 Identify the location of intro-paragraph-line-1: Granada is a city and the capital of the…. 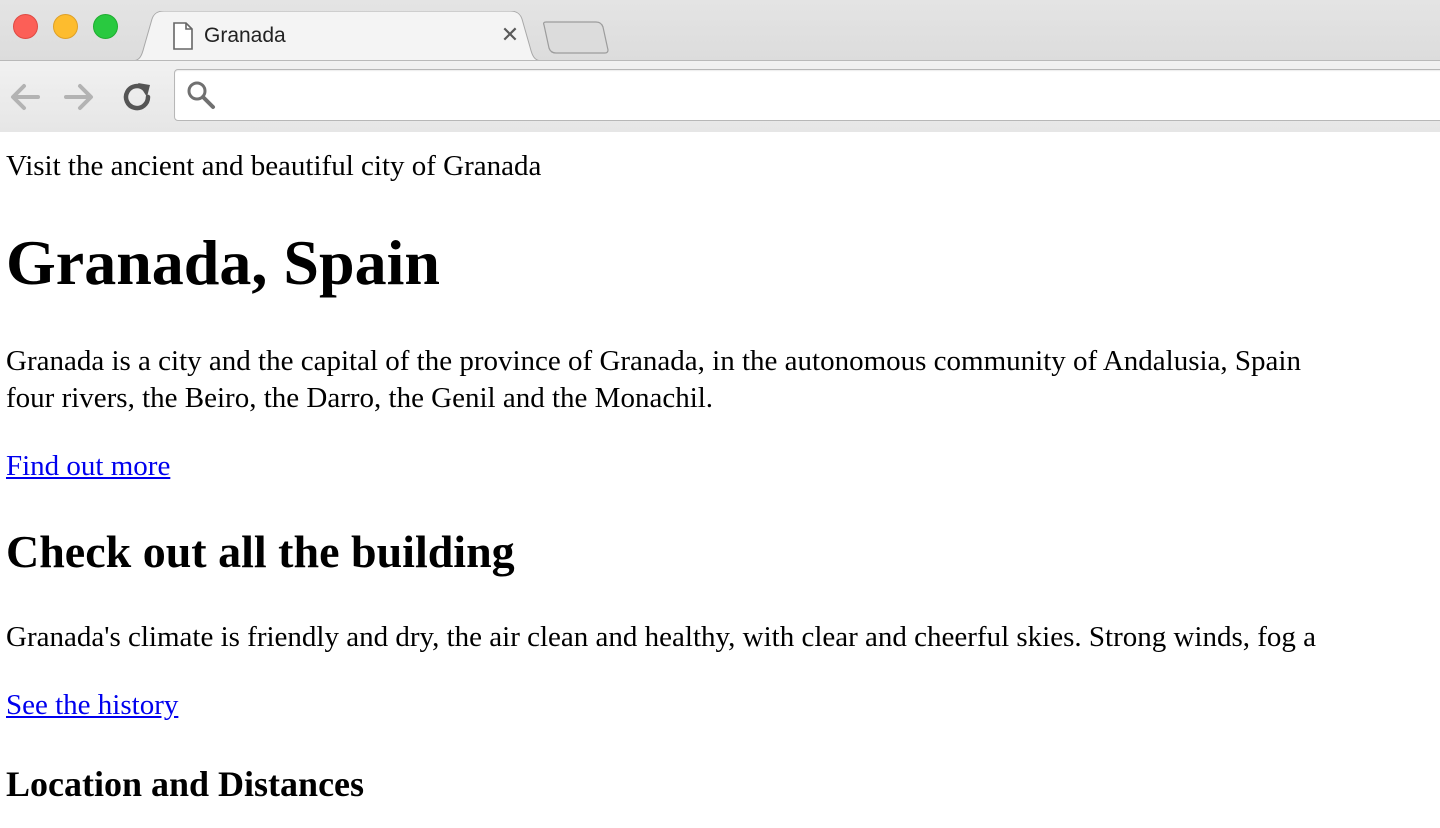
(653, 361).